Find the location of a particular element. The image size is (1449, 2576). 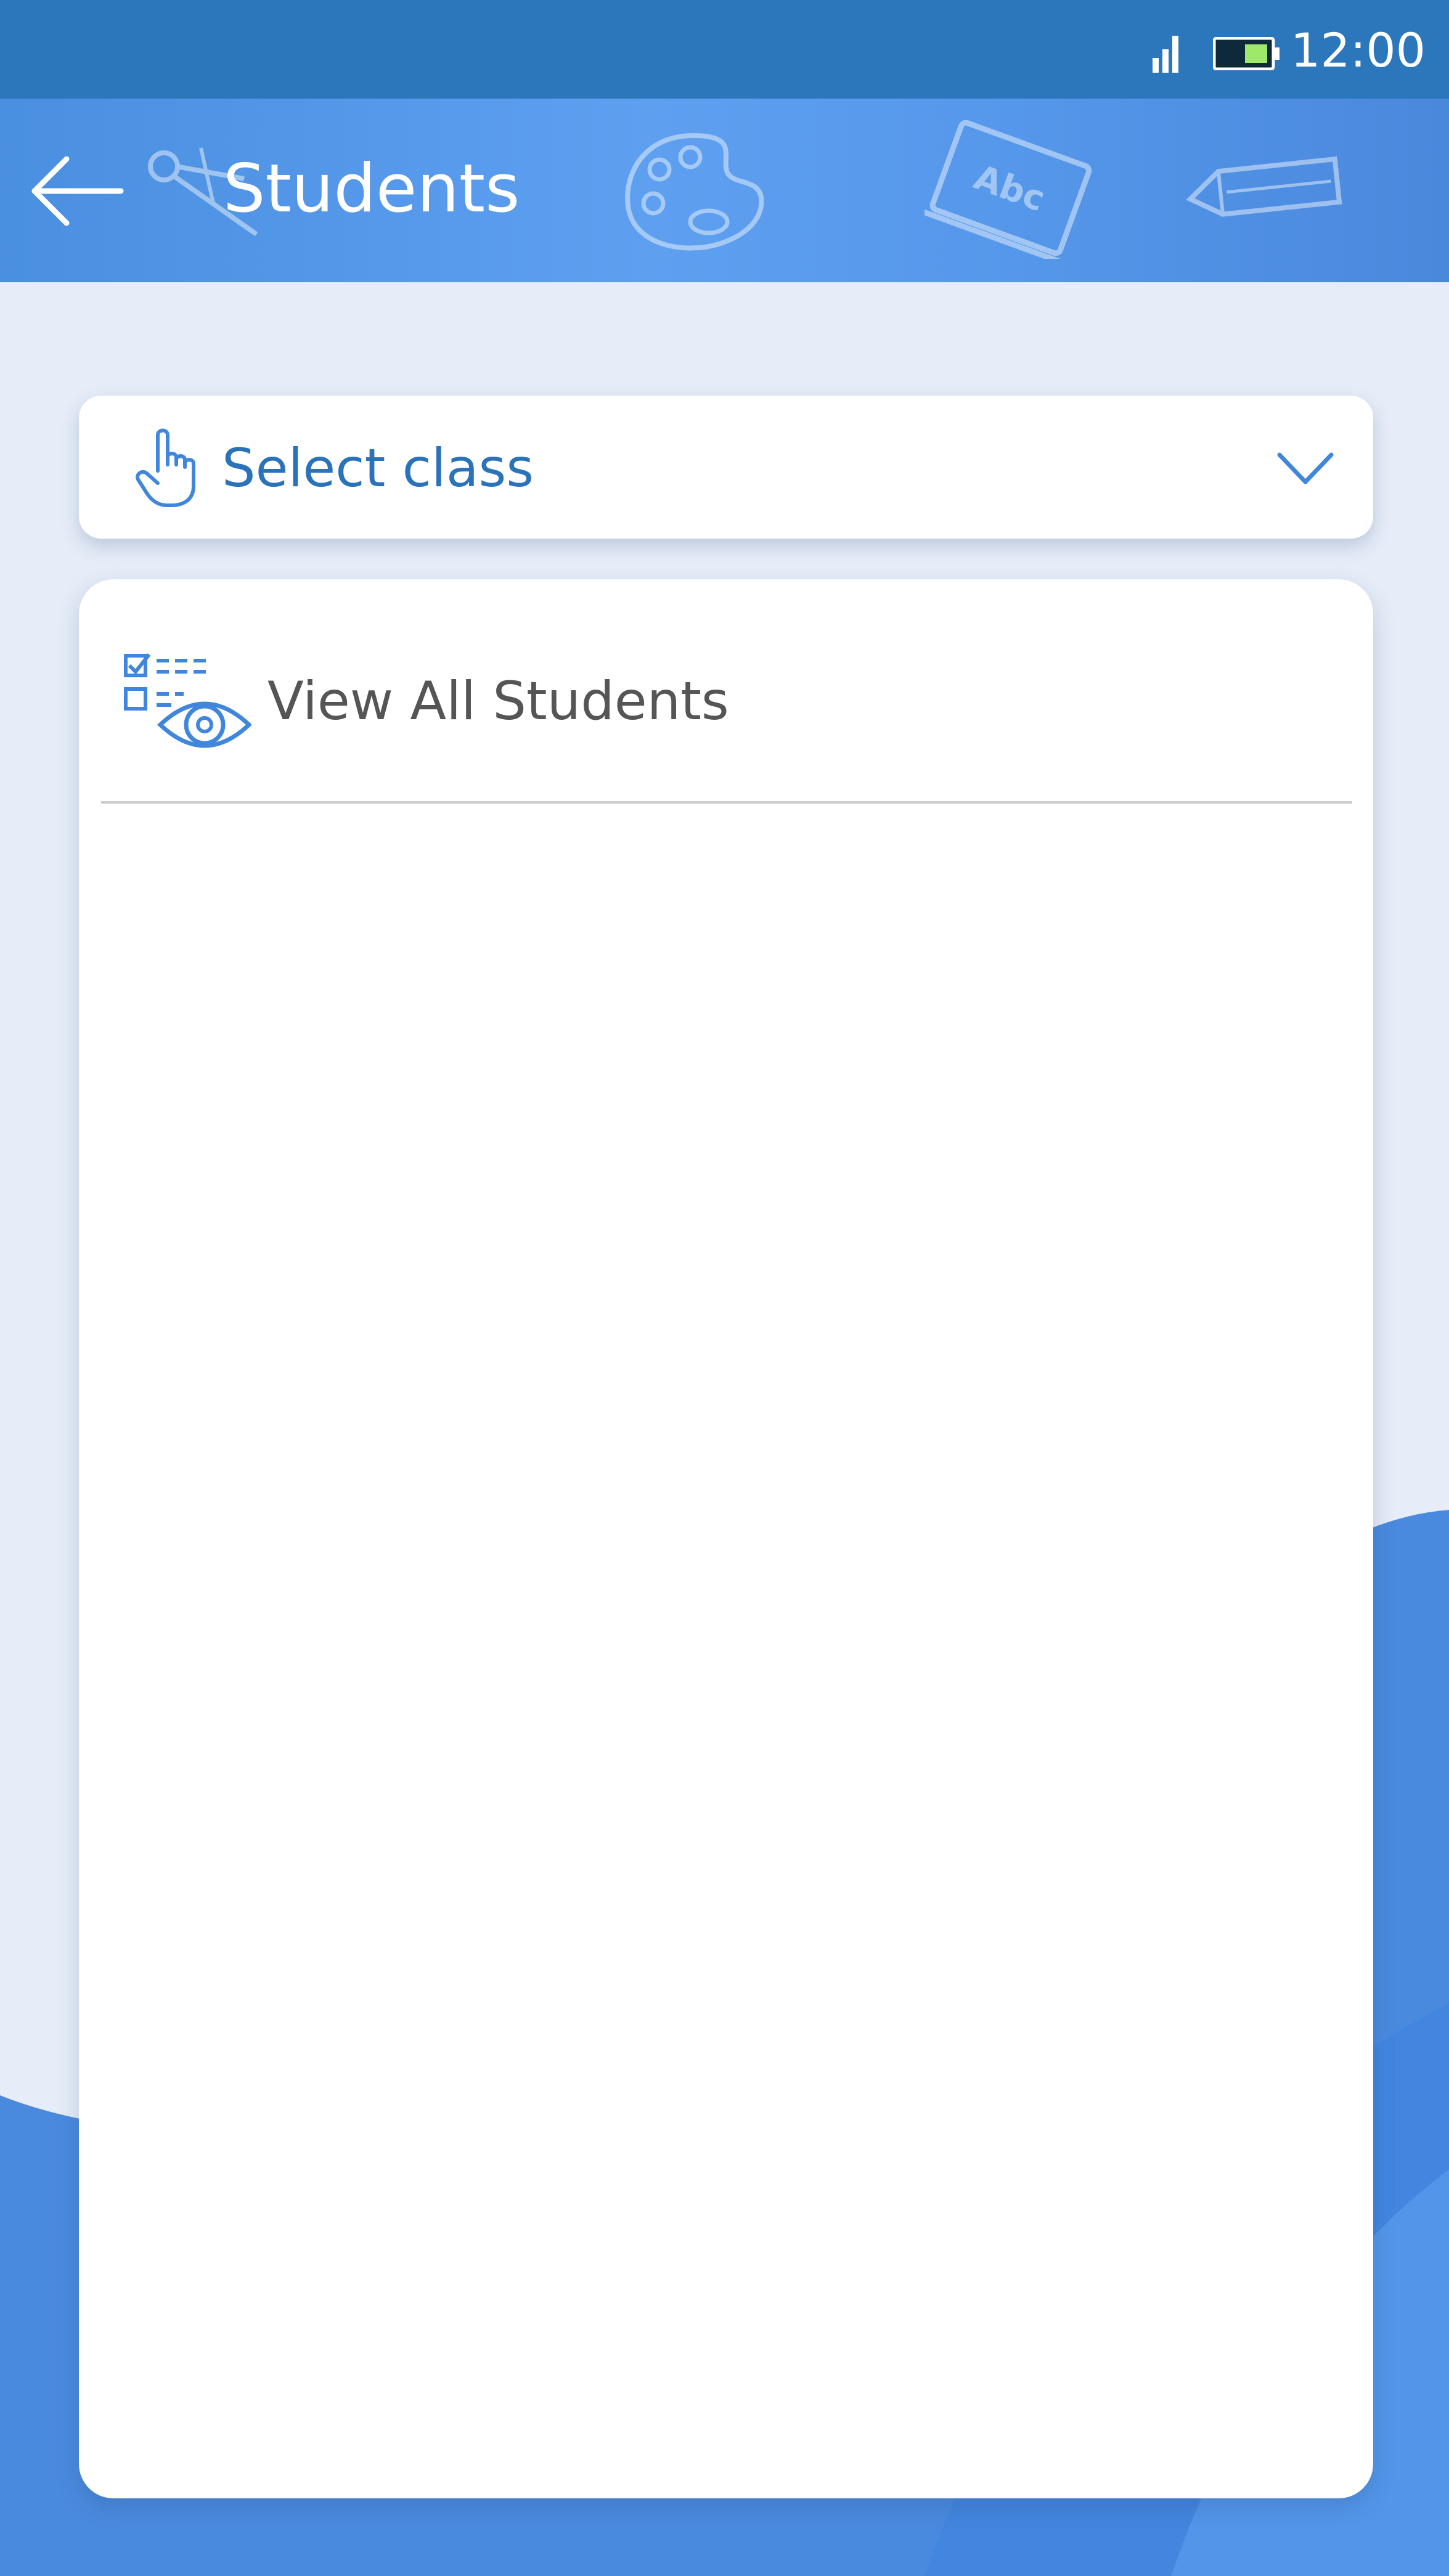

list-divider is located at coordinates (726, 802).